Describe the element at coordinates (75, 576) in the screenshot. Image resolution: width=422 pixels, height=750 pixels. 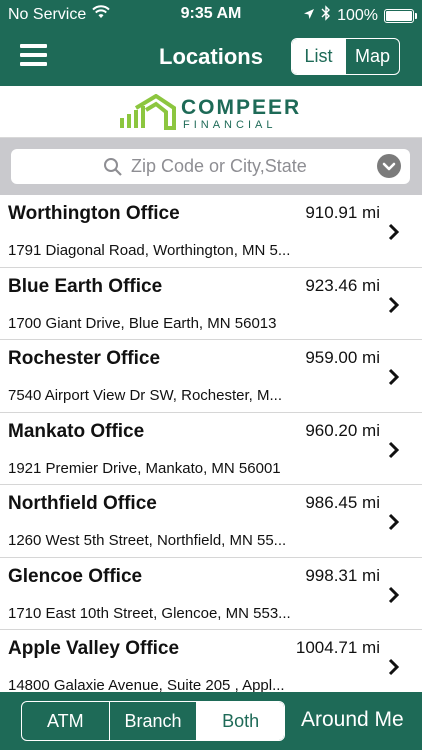
I see `location-name: Glencoe Office` at that location.